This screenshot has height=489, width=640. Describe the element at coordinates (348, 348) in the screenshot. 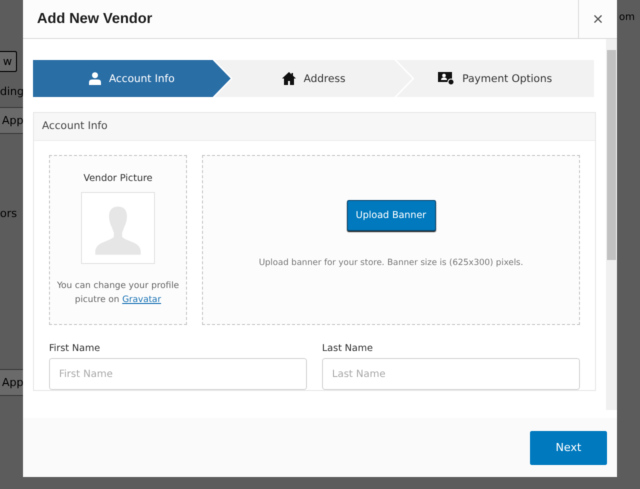

I see `field-label: Last Name` at that location.